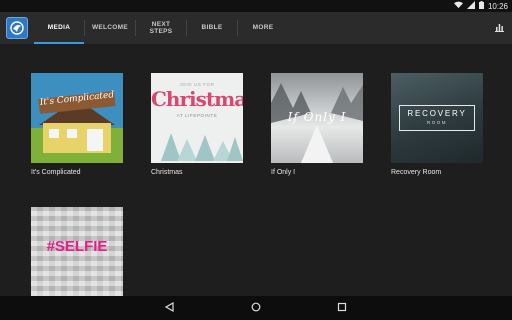 This screenshot has width=512, height=320. I want to click on back-icon, so click(169, 308).